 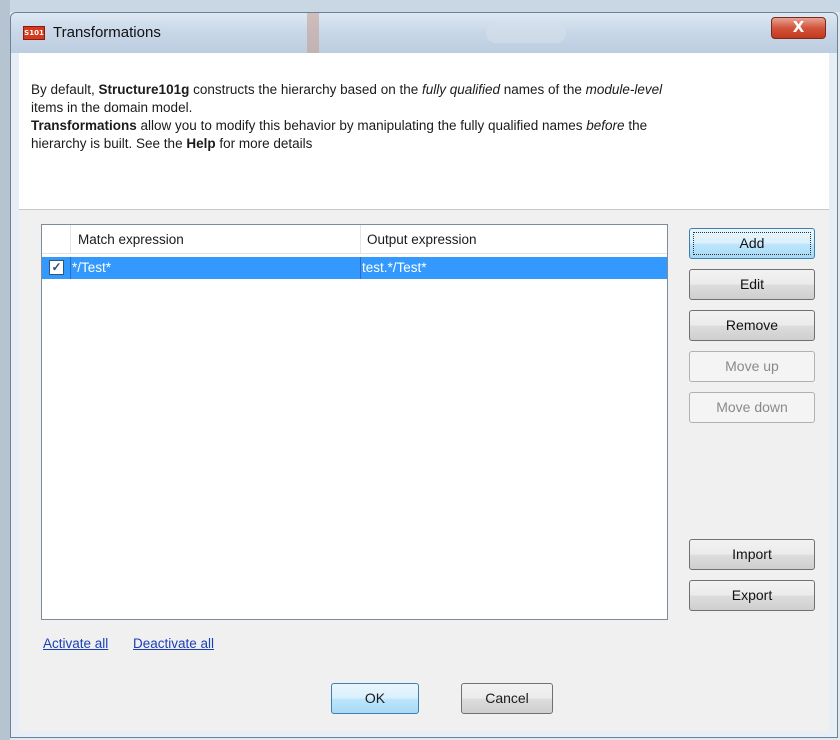 What do you see at coordinates (394, 268) in the screenshot?
I see `output-expression-cell: test.*/Test*` at bounding box center [394, 268].